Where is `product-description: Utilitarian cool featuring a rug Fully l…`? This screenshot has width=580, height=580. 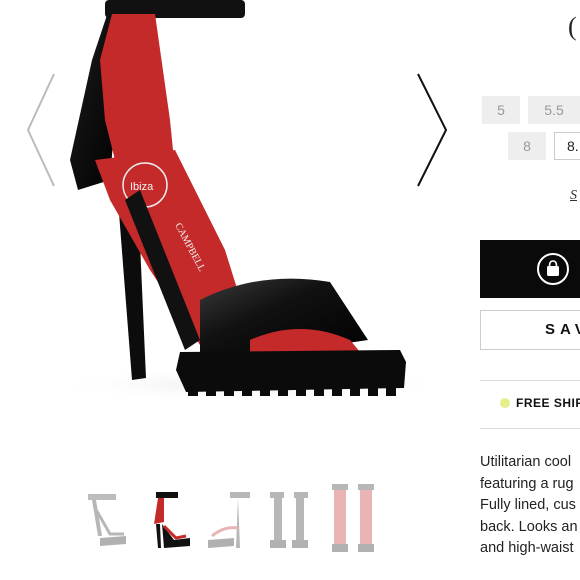
product-description: Utilitarian cool featuring a rug Fully l… is located at coordinates (530, 506).